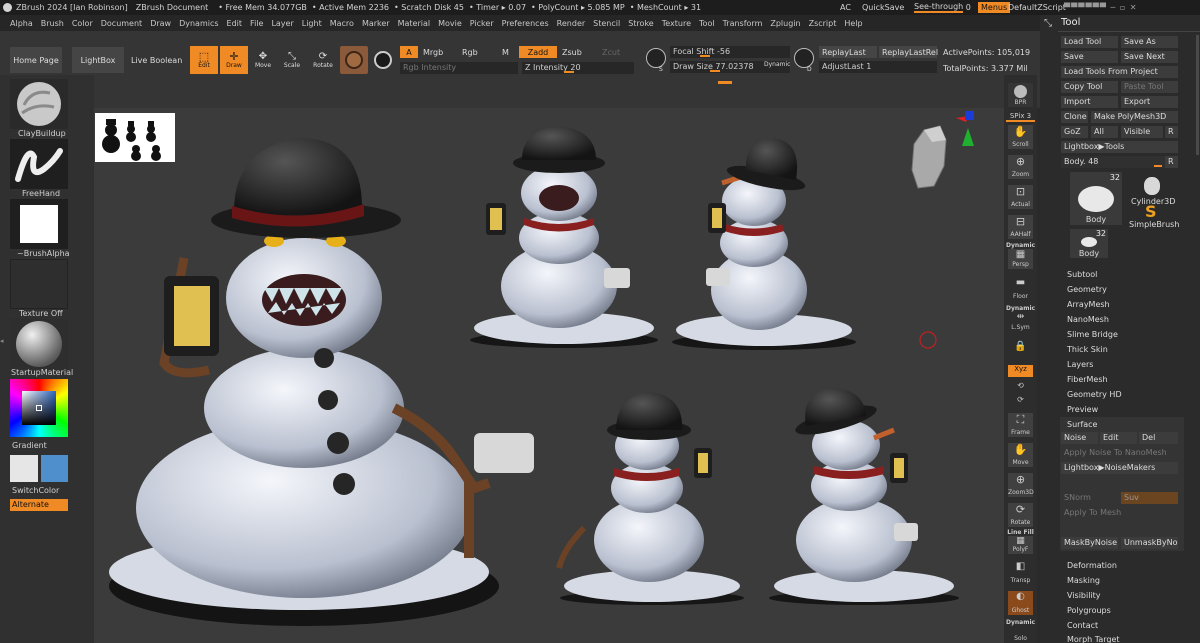 Image resolution: width=1200 pixels, height=643 pixels. What do you see at coordinates (1087, 289) in the screenshot?
I see `geometry-section: Geometry` at bounding box center [1087, 289].